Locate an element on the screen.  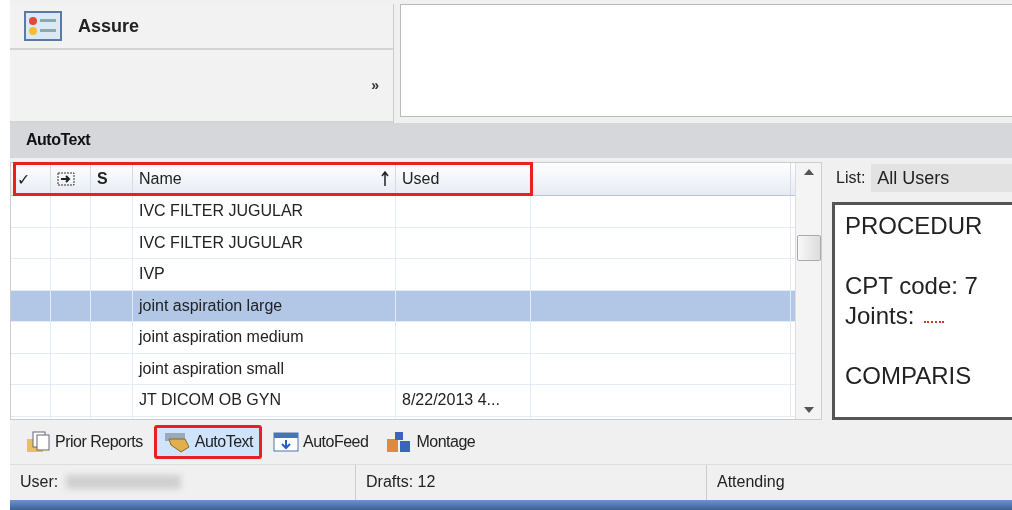
column-header: ✓ is located at coordinates (31, 179).